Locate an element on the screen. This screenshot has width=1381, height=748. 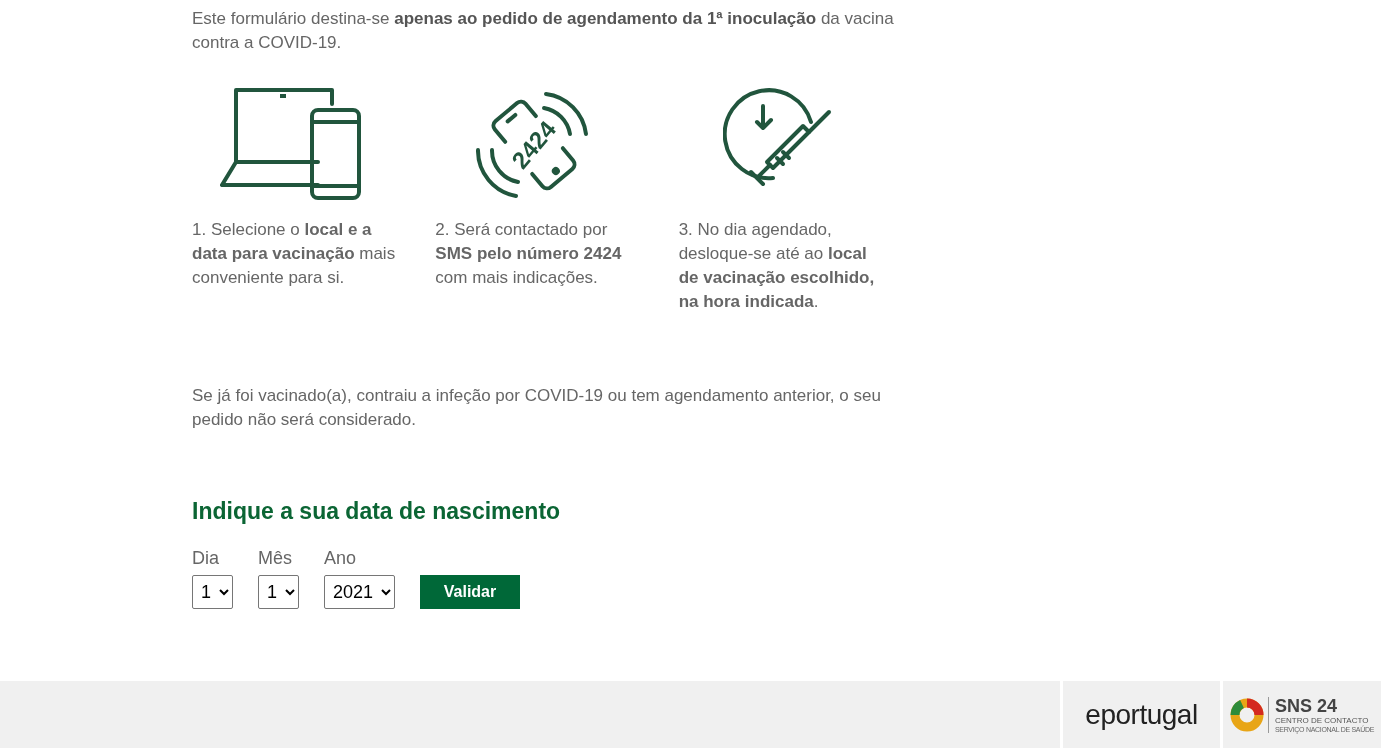
step-text: 1. Selecione o local e a data para vacinação mais conveniente para si. is located at coordinates (294, 254).